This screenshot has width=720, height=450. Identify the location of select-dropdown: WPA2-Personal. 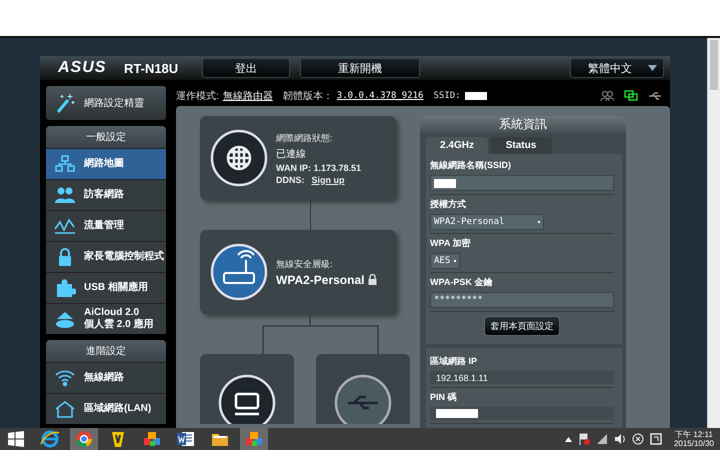
(487, 222).